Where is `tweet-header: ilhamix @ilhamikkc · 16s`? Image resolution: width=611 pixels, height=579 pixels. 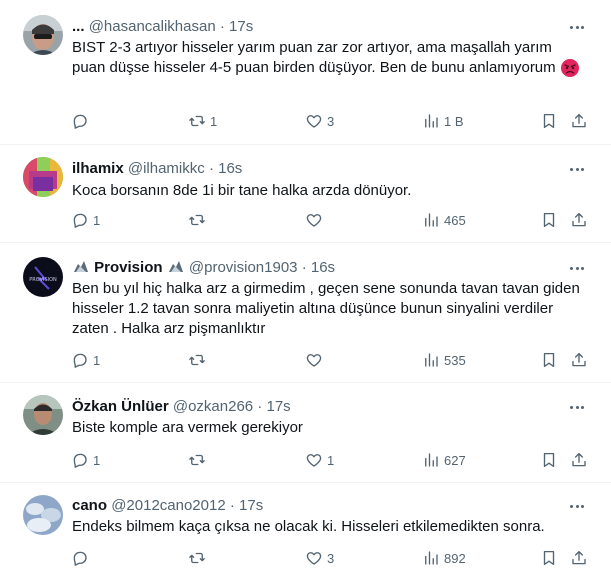
tweet-header: ilhamix @ilhamikkc · 16s is located at coordinates (321, 169).